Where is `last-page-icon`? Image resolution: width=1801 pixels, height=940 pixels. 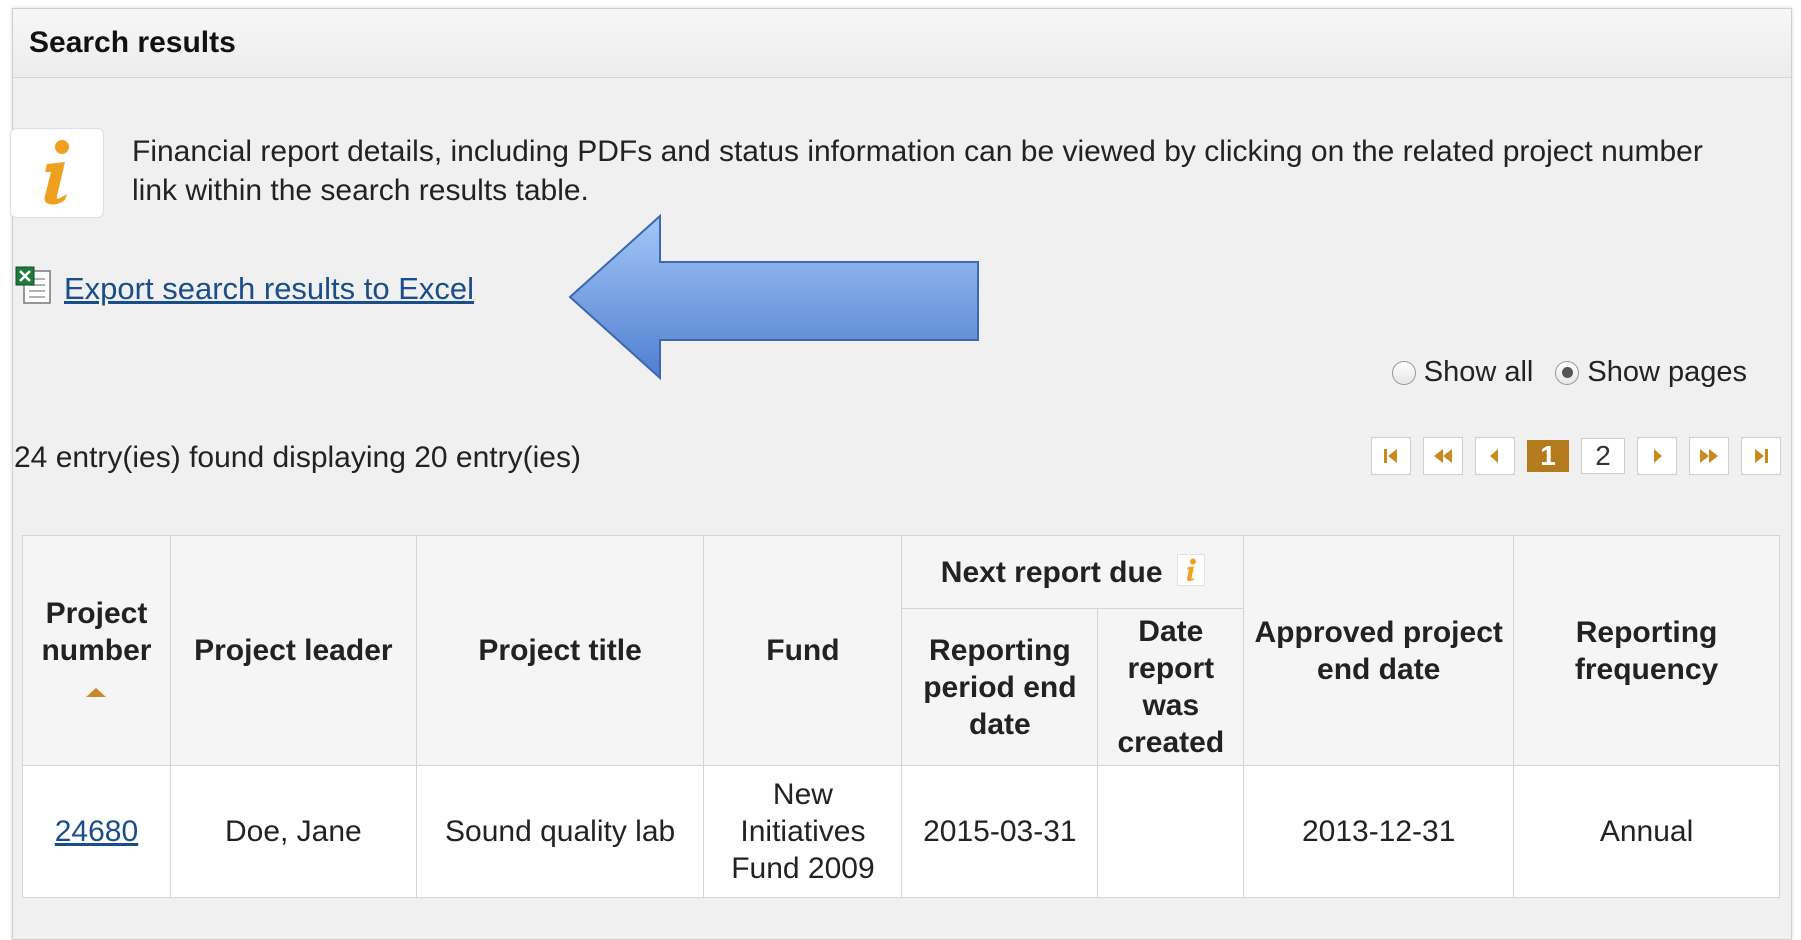 last-page-icon is located at coordinates (1761, 456).